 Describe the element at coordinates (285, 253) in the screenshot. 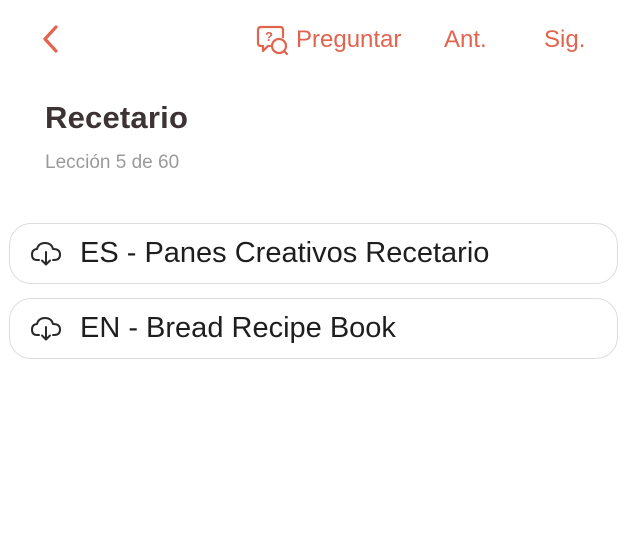

I see `file-item-label: ES - Panes Creativos Recetario` at that location.